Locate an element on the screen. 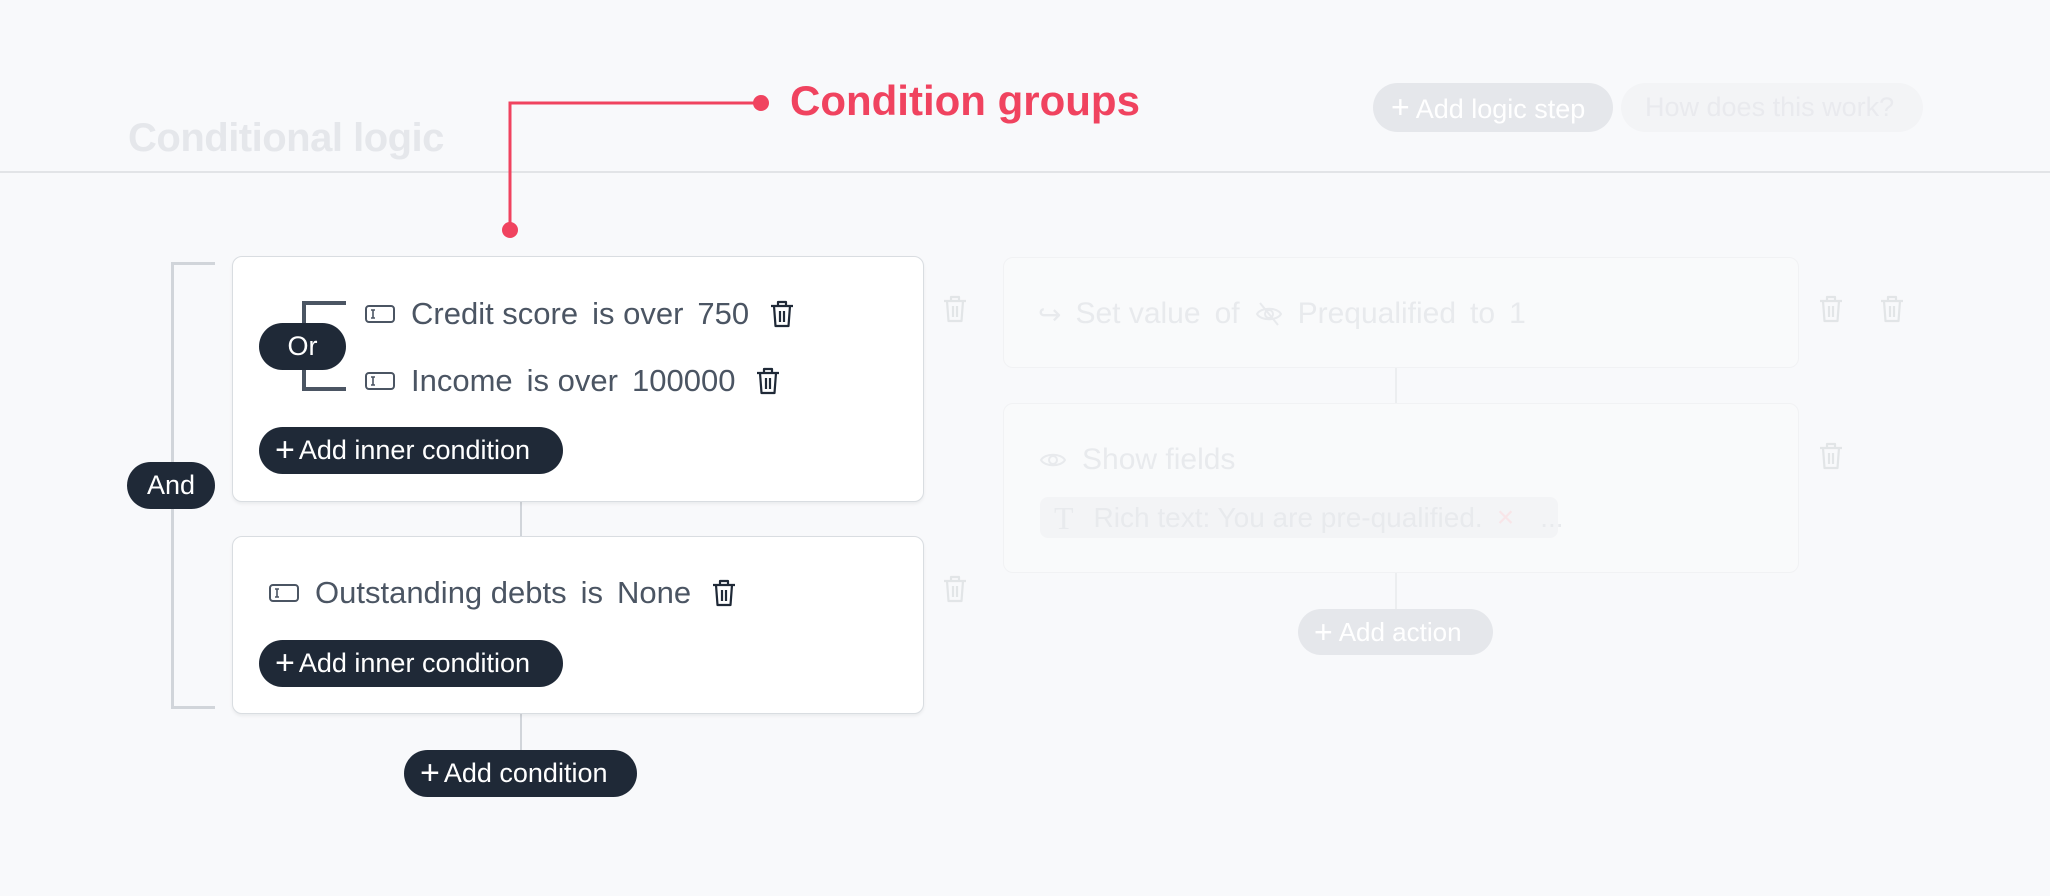  action-verb: Set value is located at coordinates (1137, 314).